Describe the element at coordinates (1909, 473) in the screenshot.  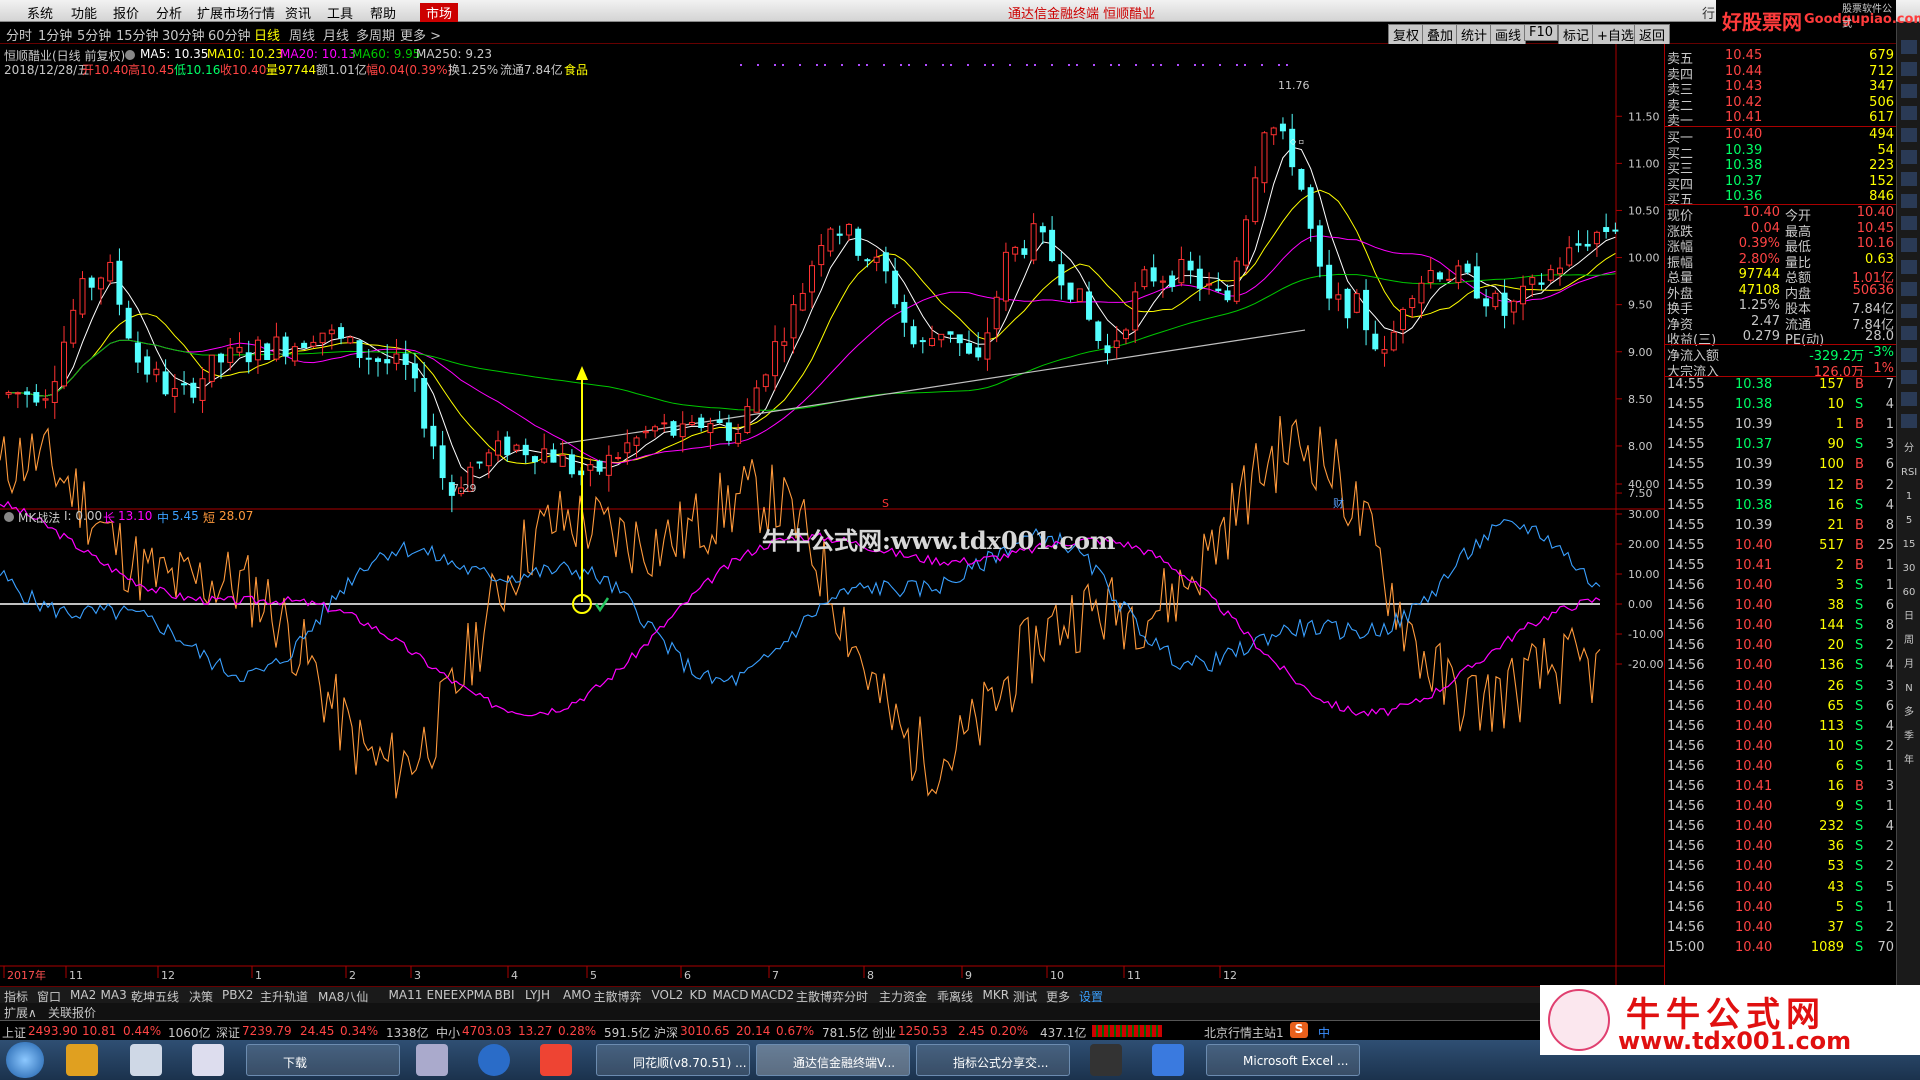
I see `side-period-button: RSI` at that location.